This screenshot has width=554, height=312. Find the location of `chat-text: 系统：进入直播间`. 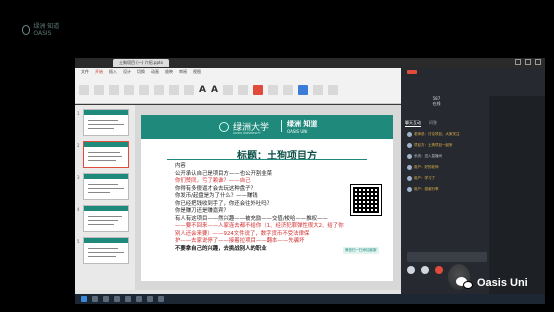

chat-text: 系统：进入直播间 is located at coordinates (428, 156).